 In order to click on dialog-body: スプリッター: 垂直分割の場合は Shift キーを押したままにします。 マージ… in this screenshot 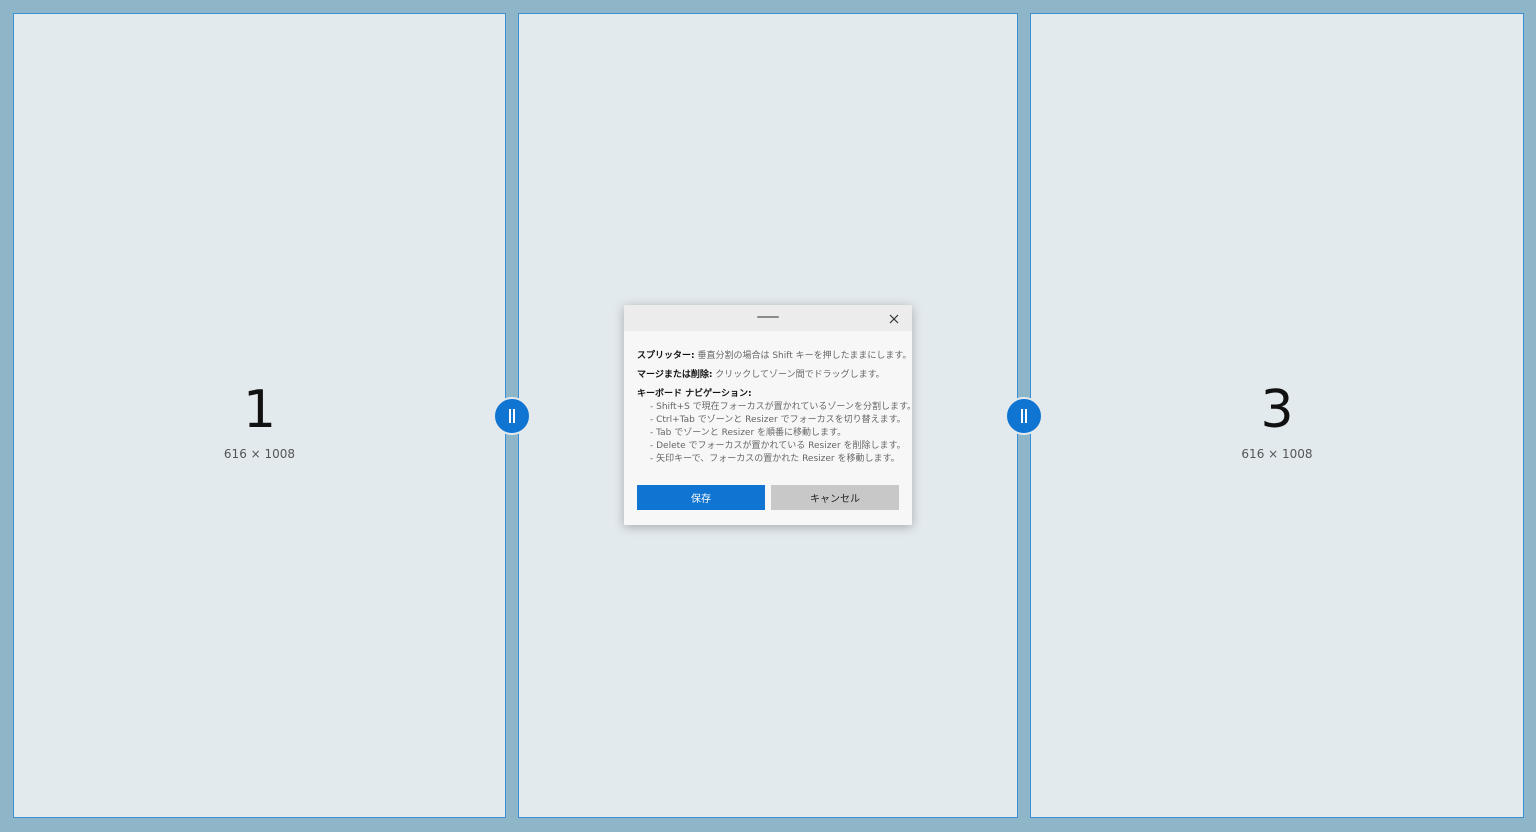, I will do `click(777, 408)`.